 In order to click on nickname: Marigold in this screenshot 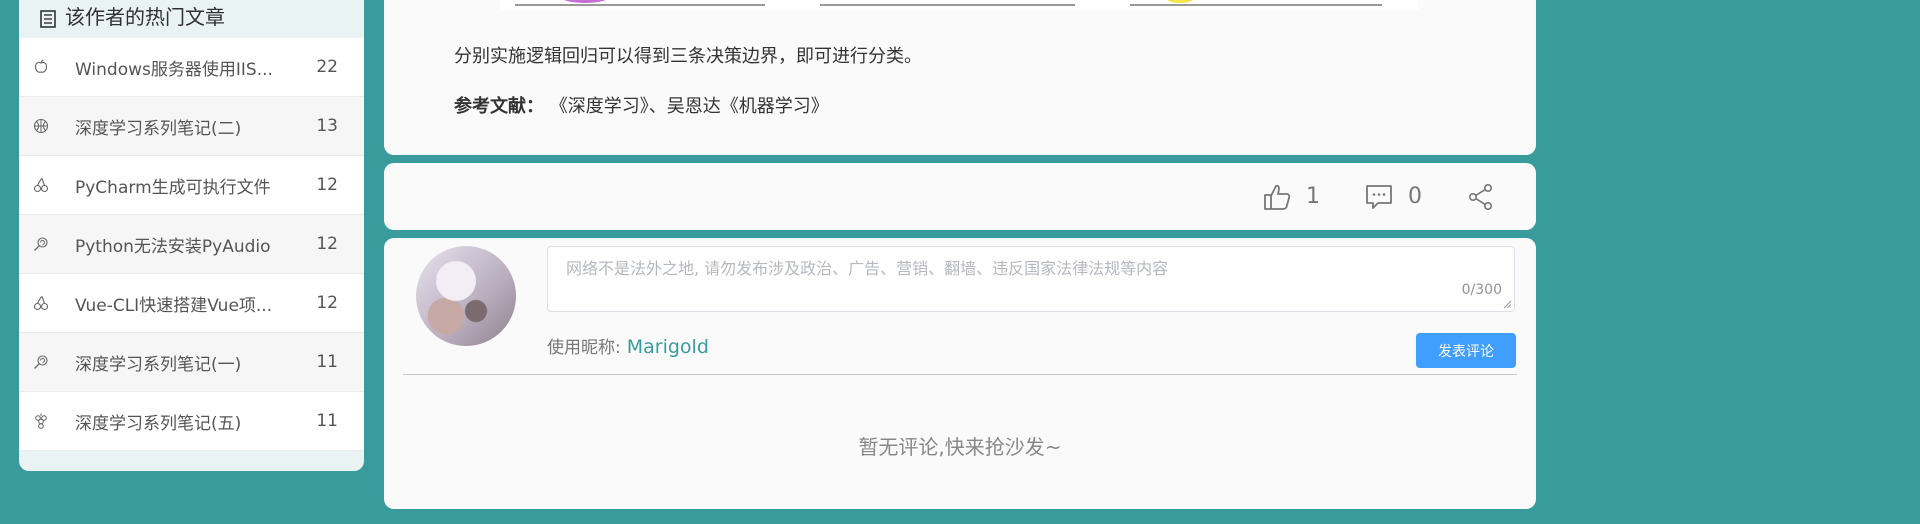, I will do `click(667, 347)`.